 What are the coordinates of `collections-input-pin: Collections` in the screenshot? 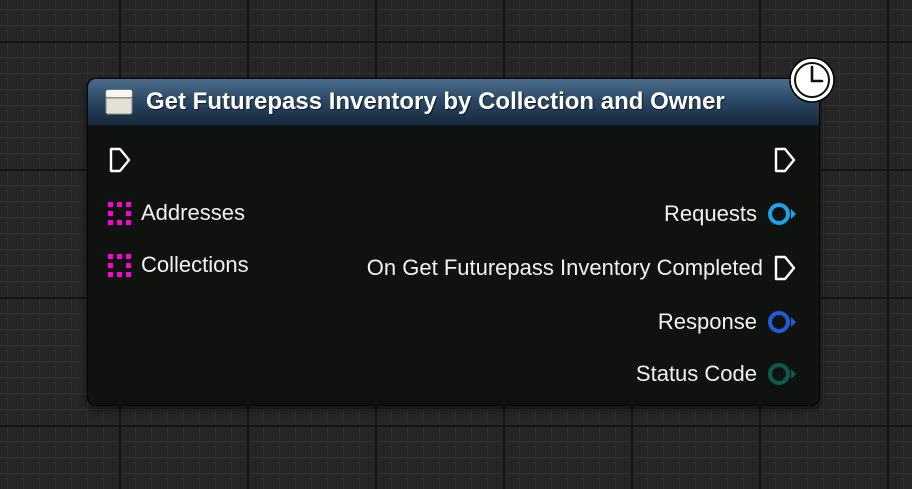 It's located at (178, 265).